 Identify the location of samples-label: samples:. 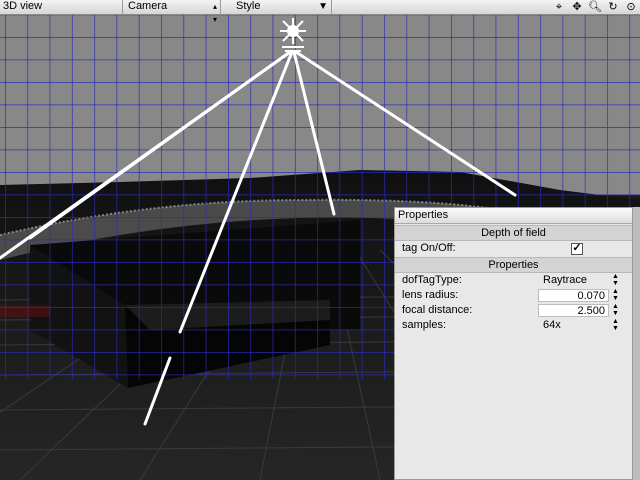
(424, 325).